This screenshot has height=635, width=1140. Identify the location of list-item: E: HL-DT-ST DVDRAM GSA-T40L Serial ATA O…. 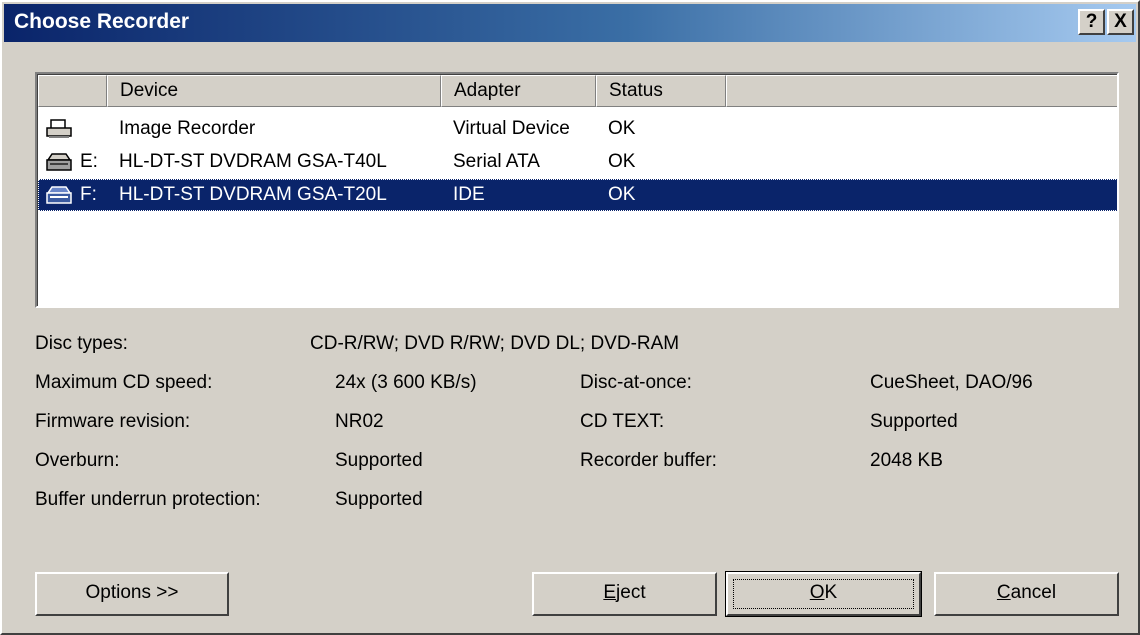
(577, 162).